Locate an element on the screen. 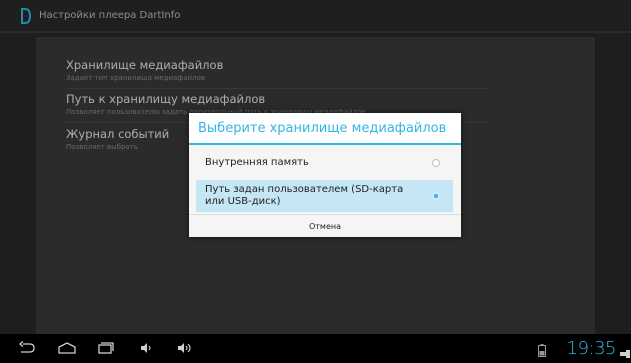 The image size is (631, 363). option-label: Внутренняя память is located at coordinates (257, 162).